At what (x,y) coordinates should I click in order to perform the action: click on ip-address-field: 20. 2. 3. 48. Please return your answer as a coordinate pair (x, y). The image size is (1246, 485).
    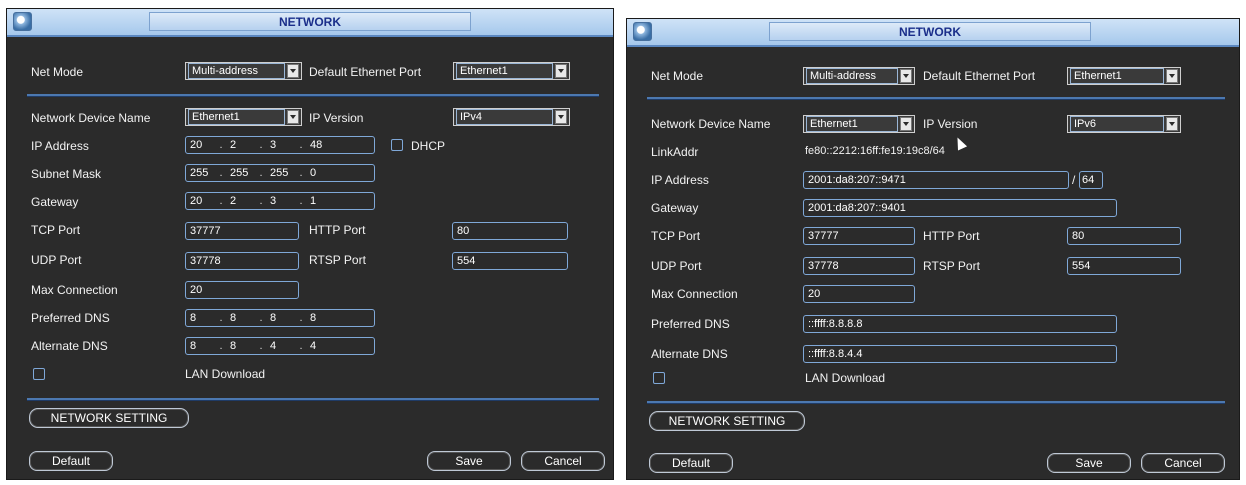
    Looking at the image, I should click on (280, 145).